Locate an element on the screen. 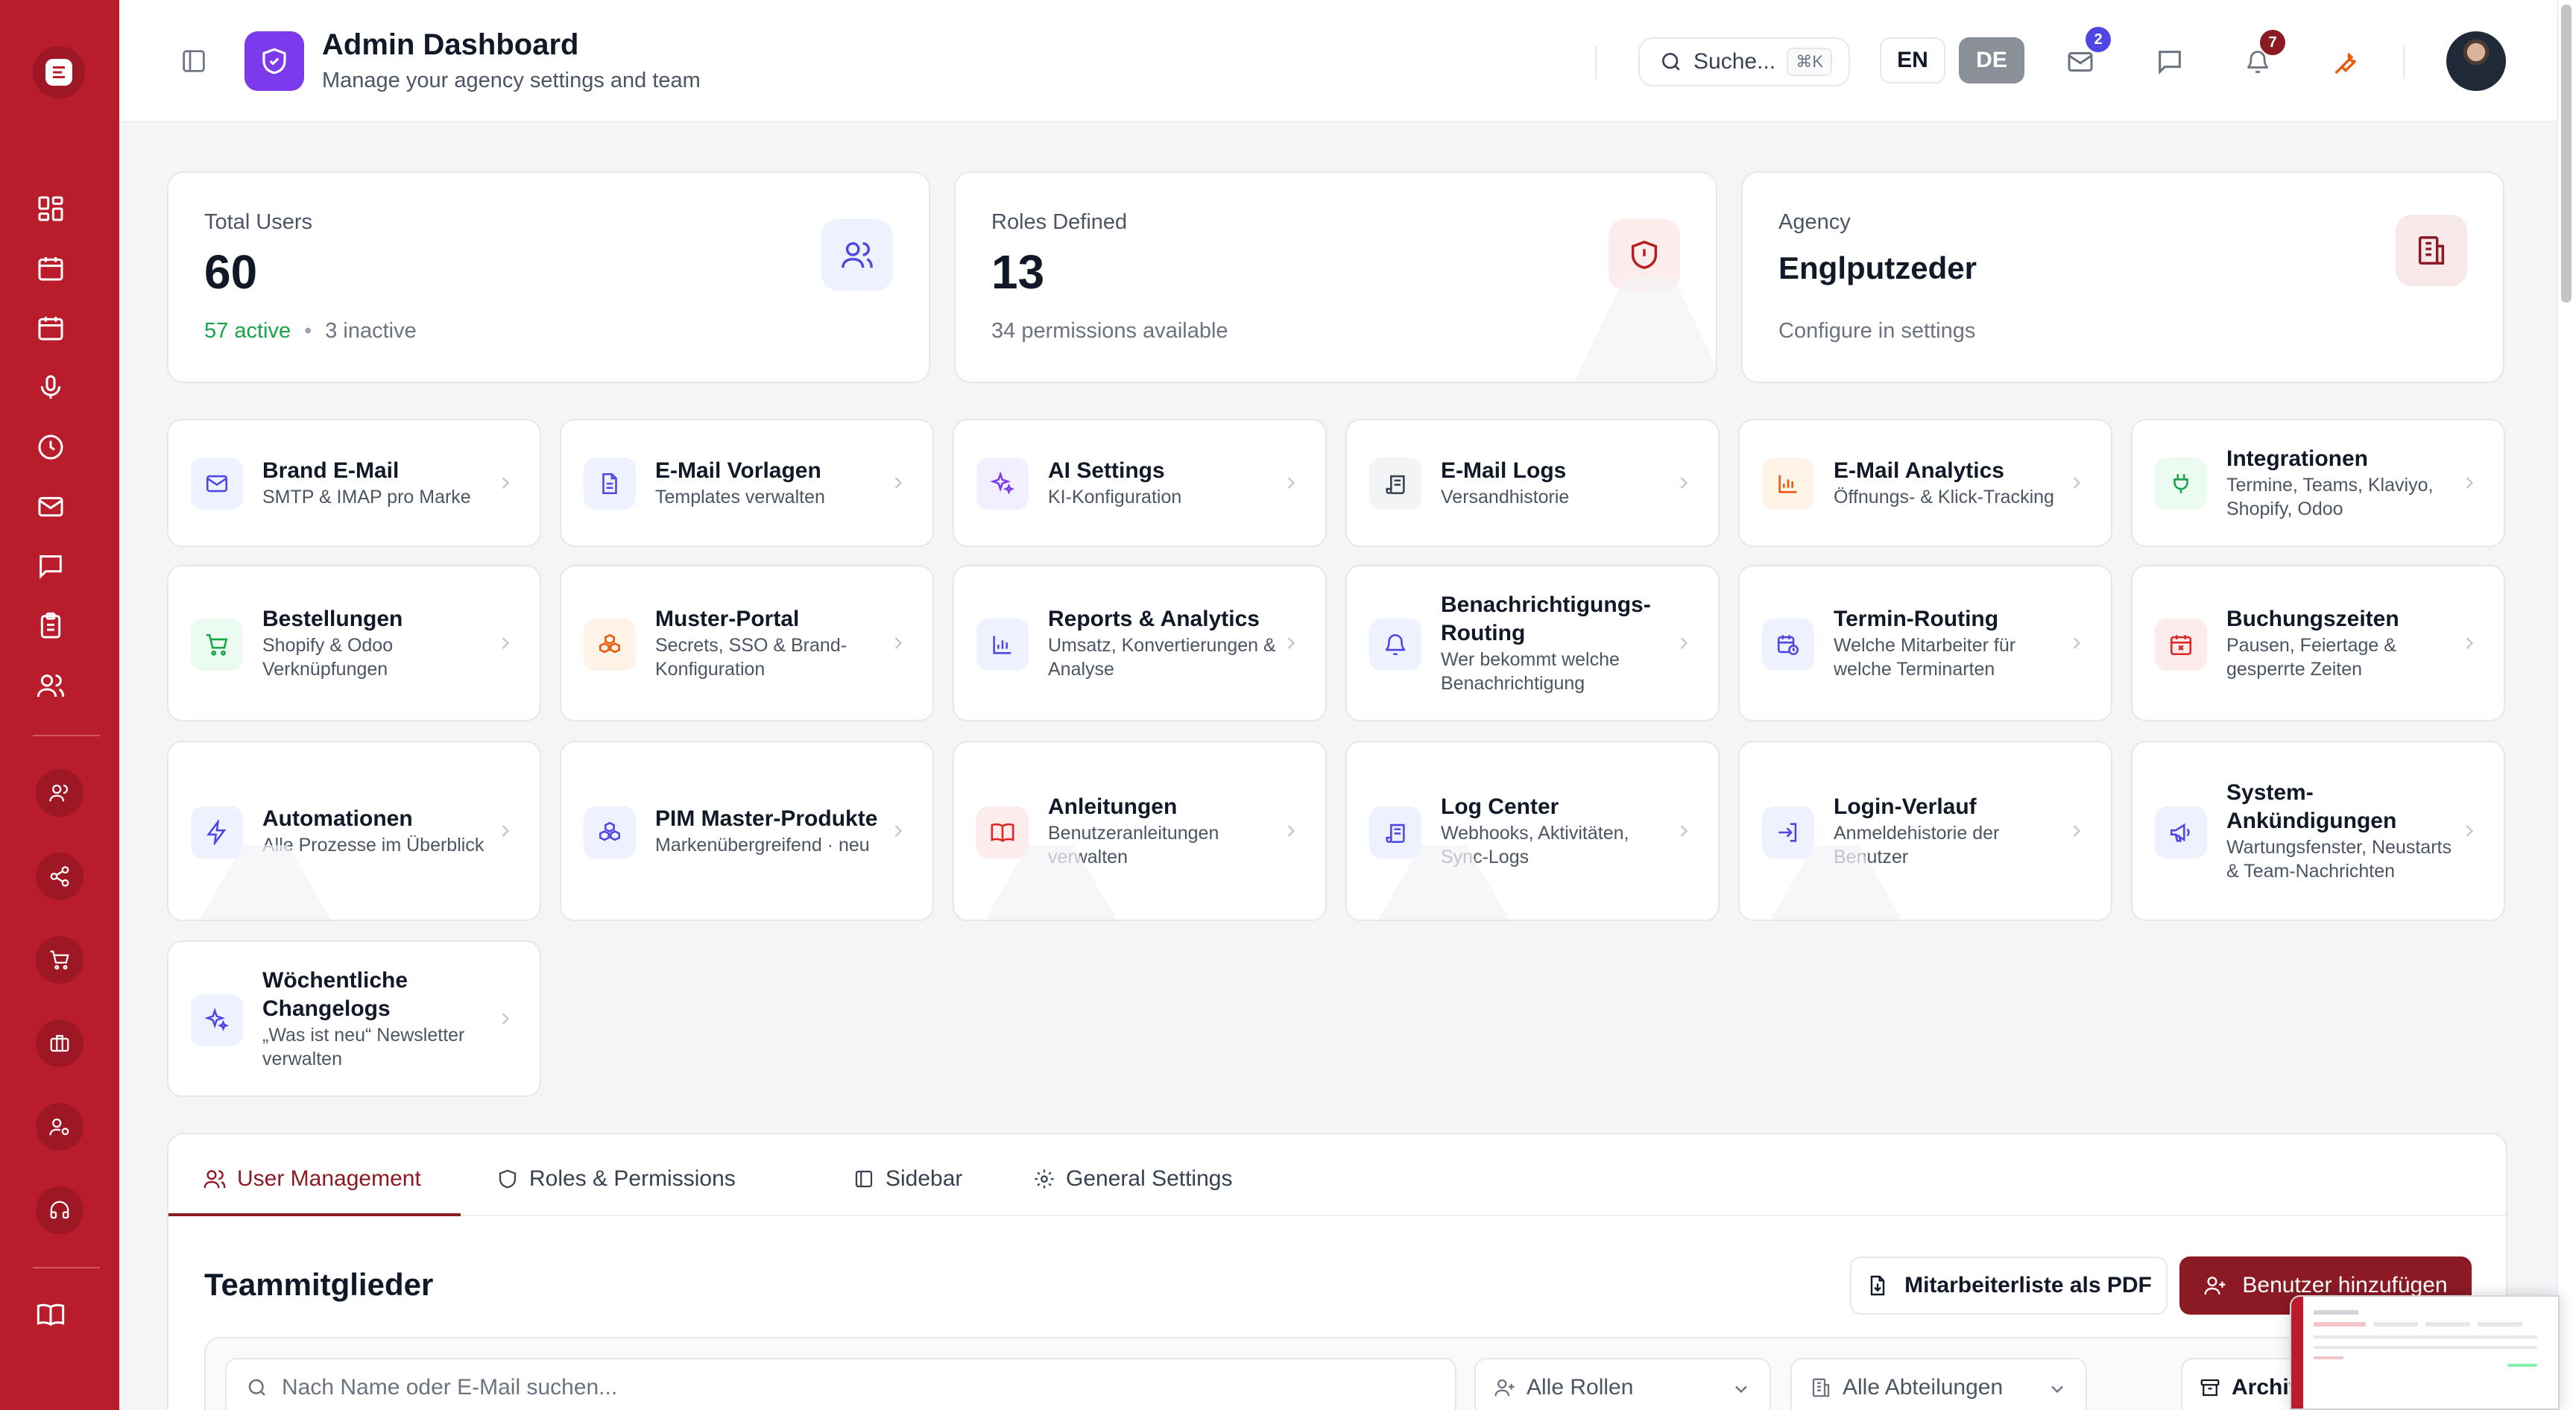 The height and width of the screenshot is (1410, 2576). decorative-shape is located at coordinates (1641, 329).